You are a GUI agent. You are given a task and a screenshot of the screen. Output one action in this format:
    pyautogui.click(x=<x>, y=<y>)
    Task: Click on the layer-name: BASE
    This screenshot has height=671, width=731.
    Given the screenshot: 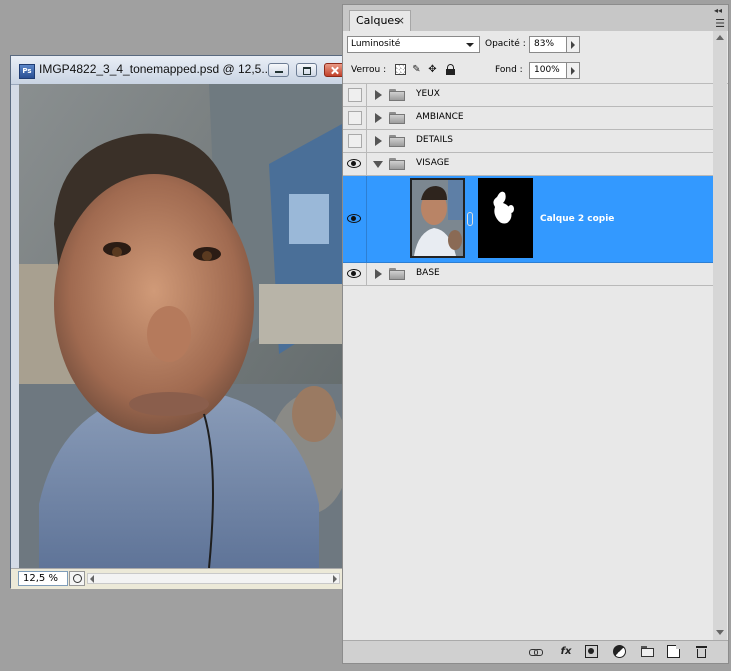 What is the action you would take?
    pyautogui.click(x=428, y=273)
    